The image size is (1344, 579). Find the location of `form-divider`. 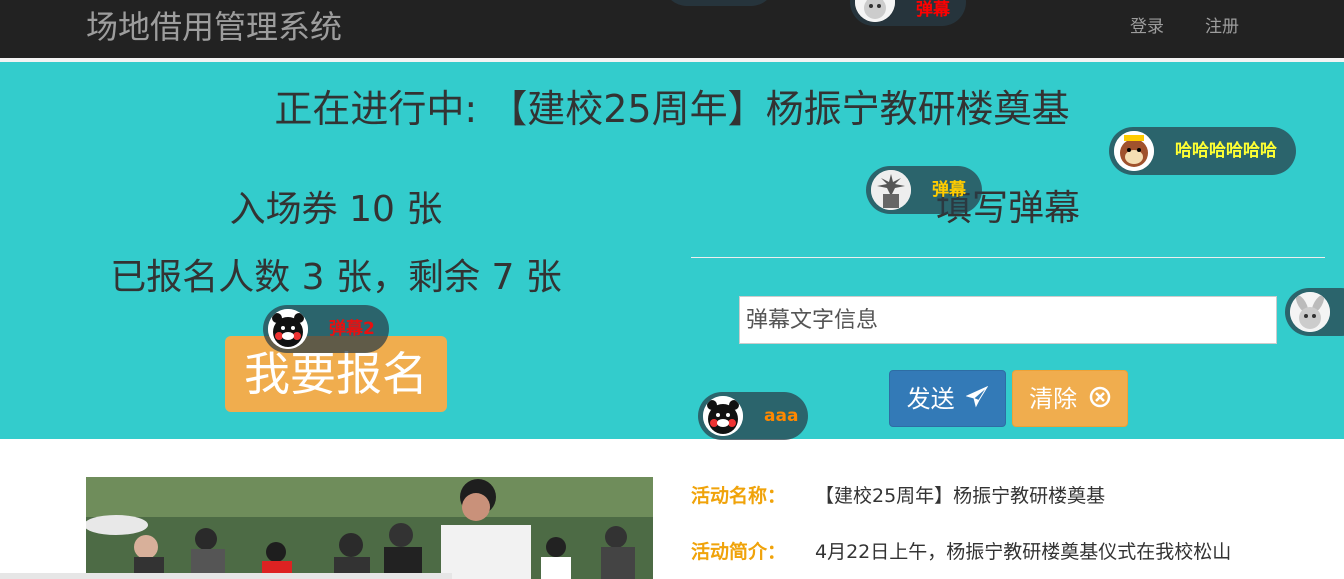

form-divider is located at coordinates (1008, 257).